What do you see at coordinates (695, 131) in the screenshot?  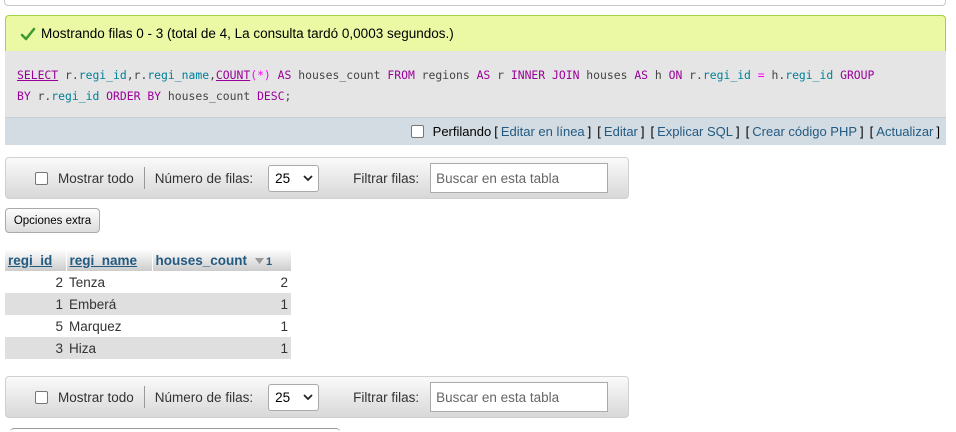 I see `explain-sql-link: Explicar SQL` at bounding box center [695, 131].